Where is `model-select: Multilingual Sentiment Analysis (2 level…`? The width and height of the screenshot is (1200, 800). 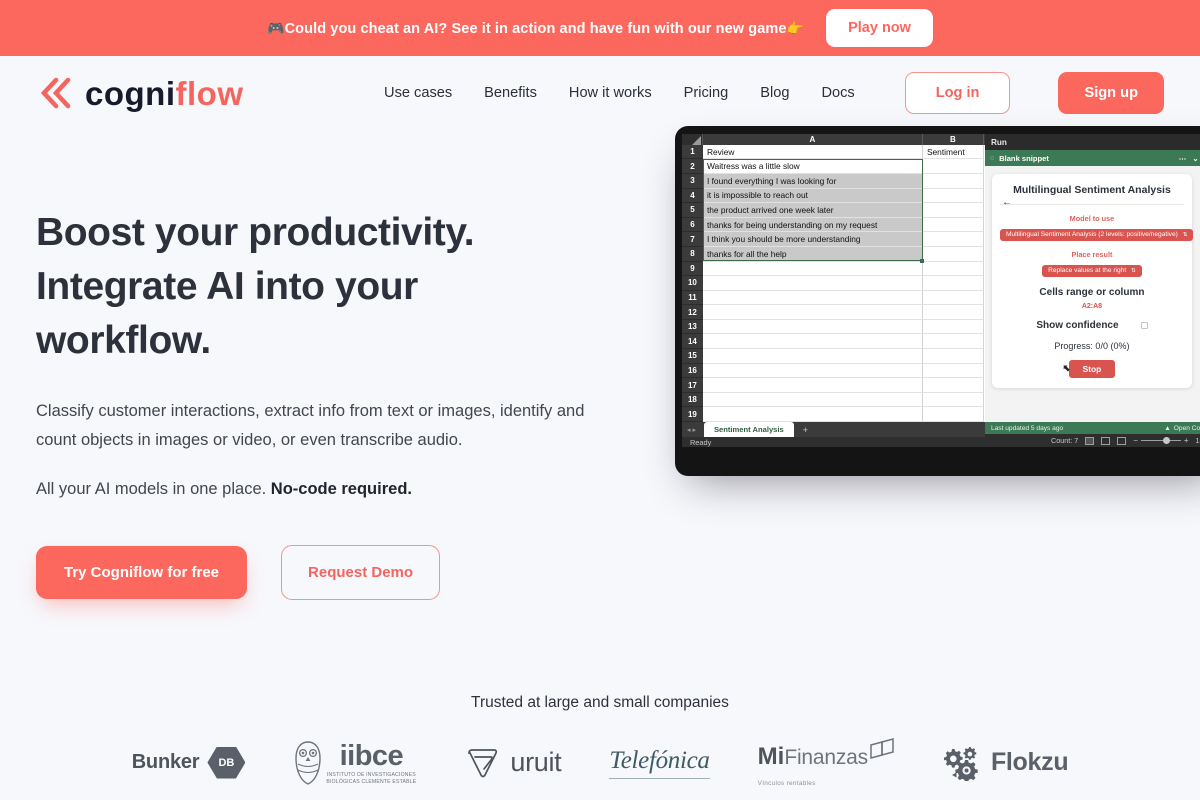
model-select: Multilingual Sentiment Analysis (2 level… is located at coordinates (1096, 234).